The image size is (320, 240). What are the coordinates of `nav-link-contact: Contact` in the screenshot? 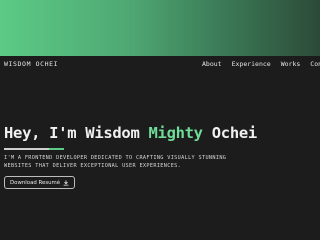 It's located at (315, 64).